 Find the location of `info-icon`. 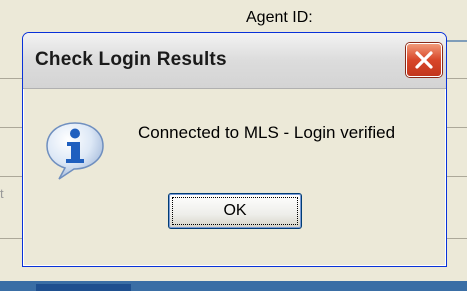

info-icon is located at coordinates (75, 151).